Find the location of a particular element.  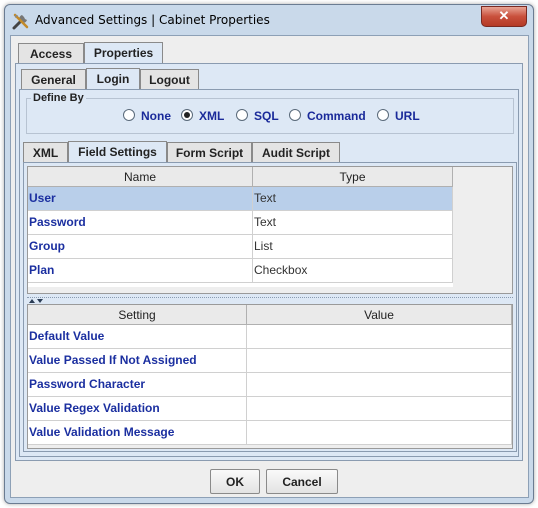

field-name: Password is located at coordinates (140, 222).